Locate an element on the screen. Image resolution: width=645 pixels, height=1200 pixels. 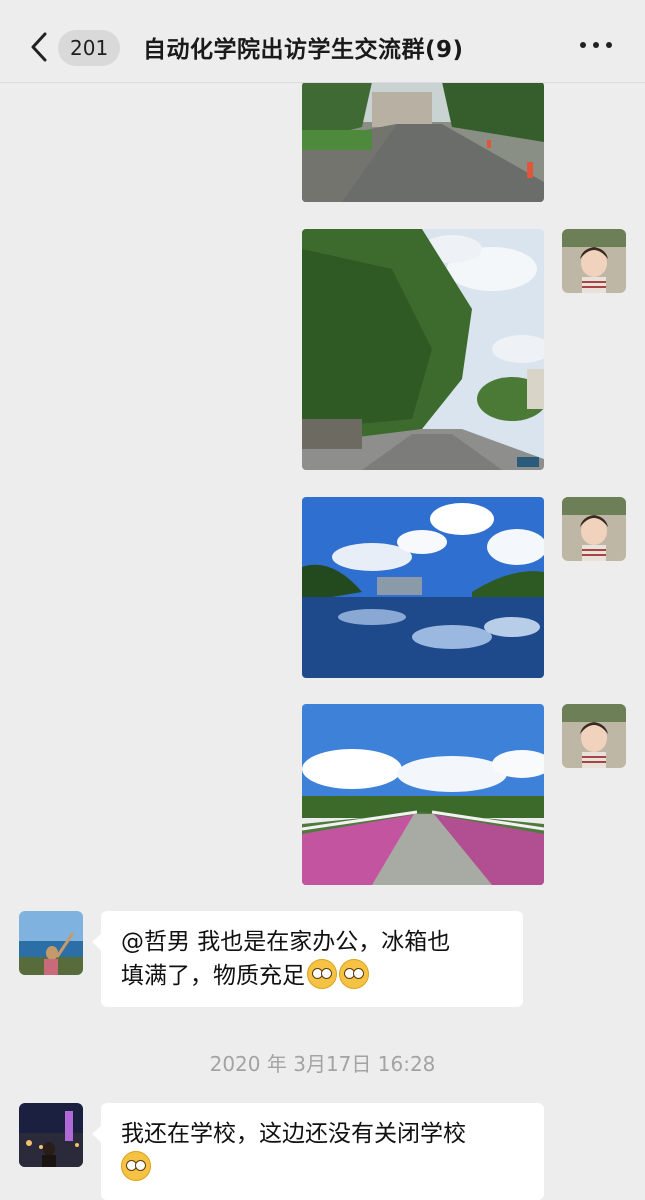
flushed-face-emoji is located at coordinates (136, 1166).